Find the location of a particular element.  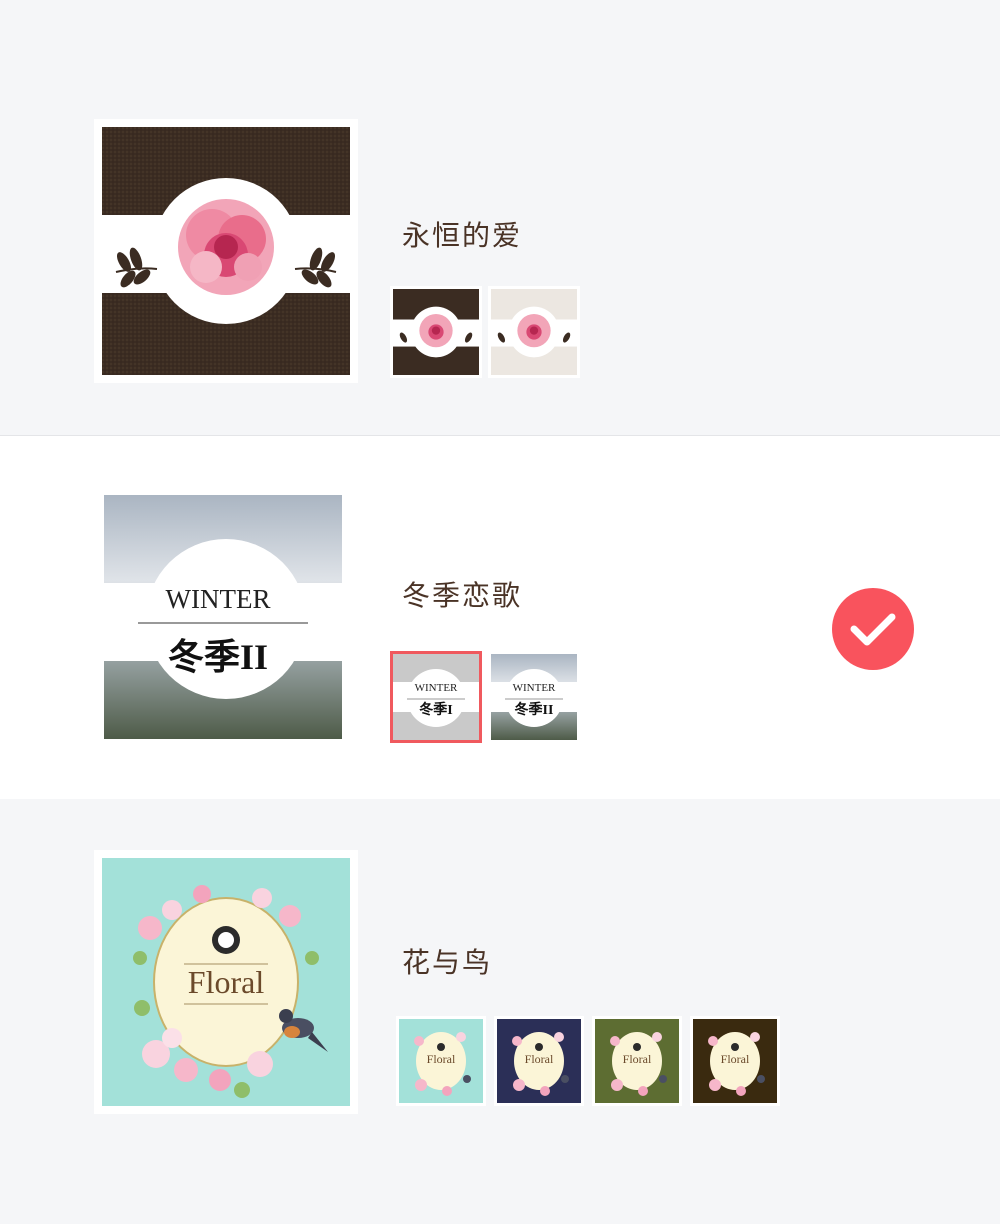

variant-thumb-photo: WINTER 冬季II is located at coordinates (534, 697).